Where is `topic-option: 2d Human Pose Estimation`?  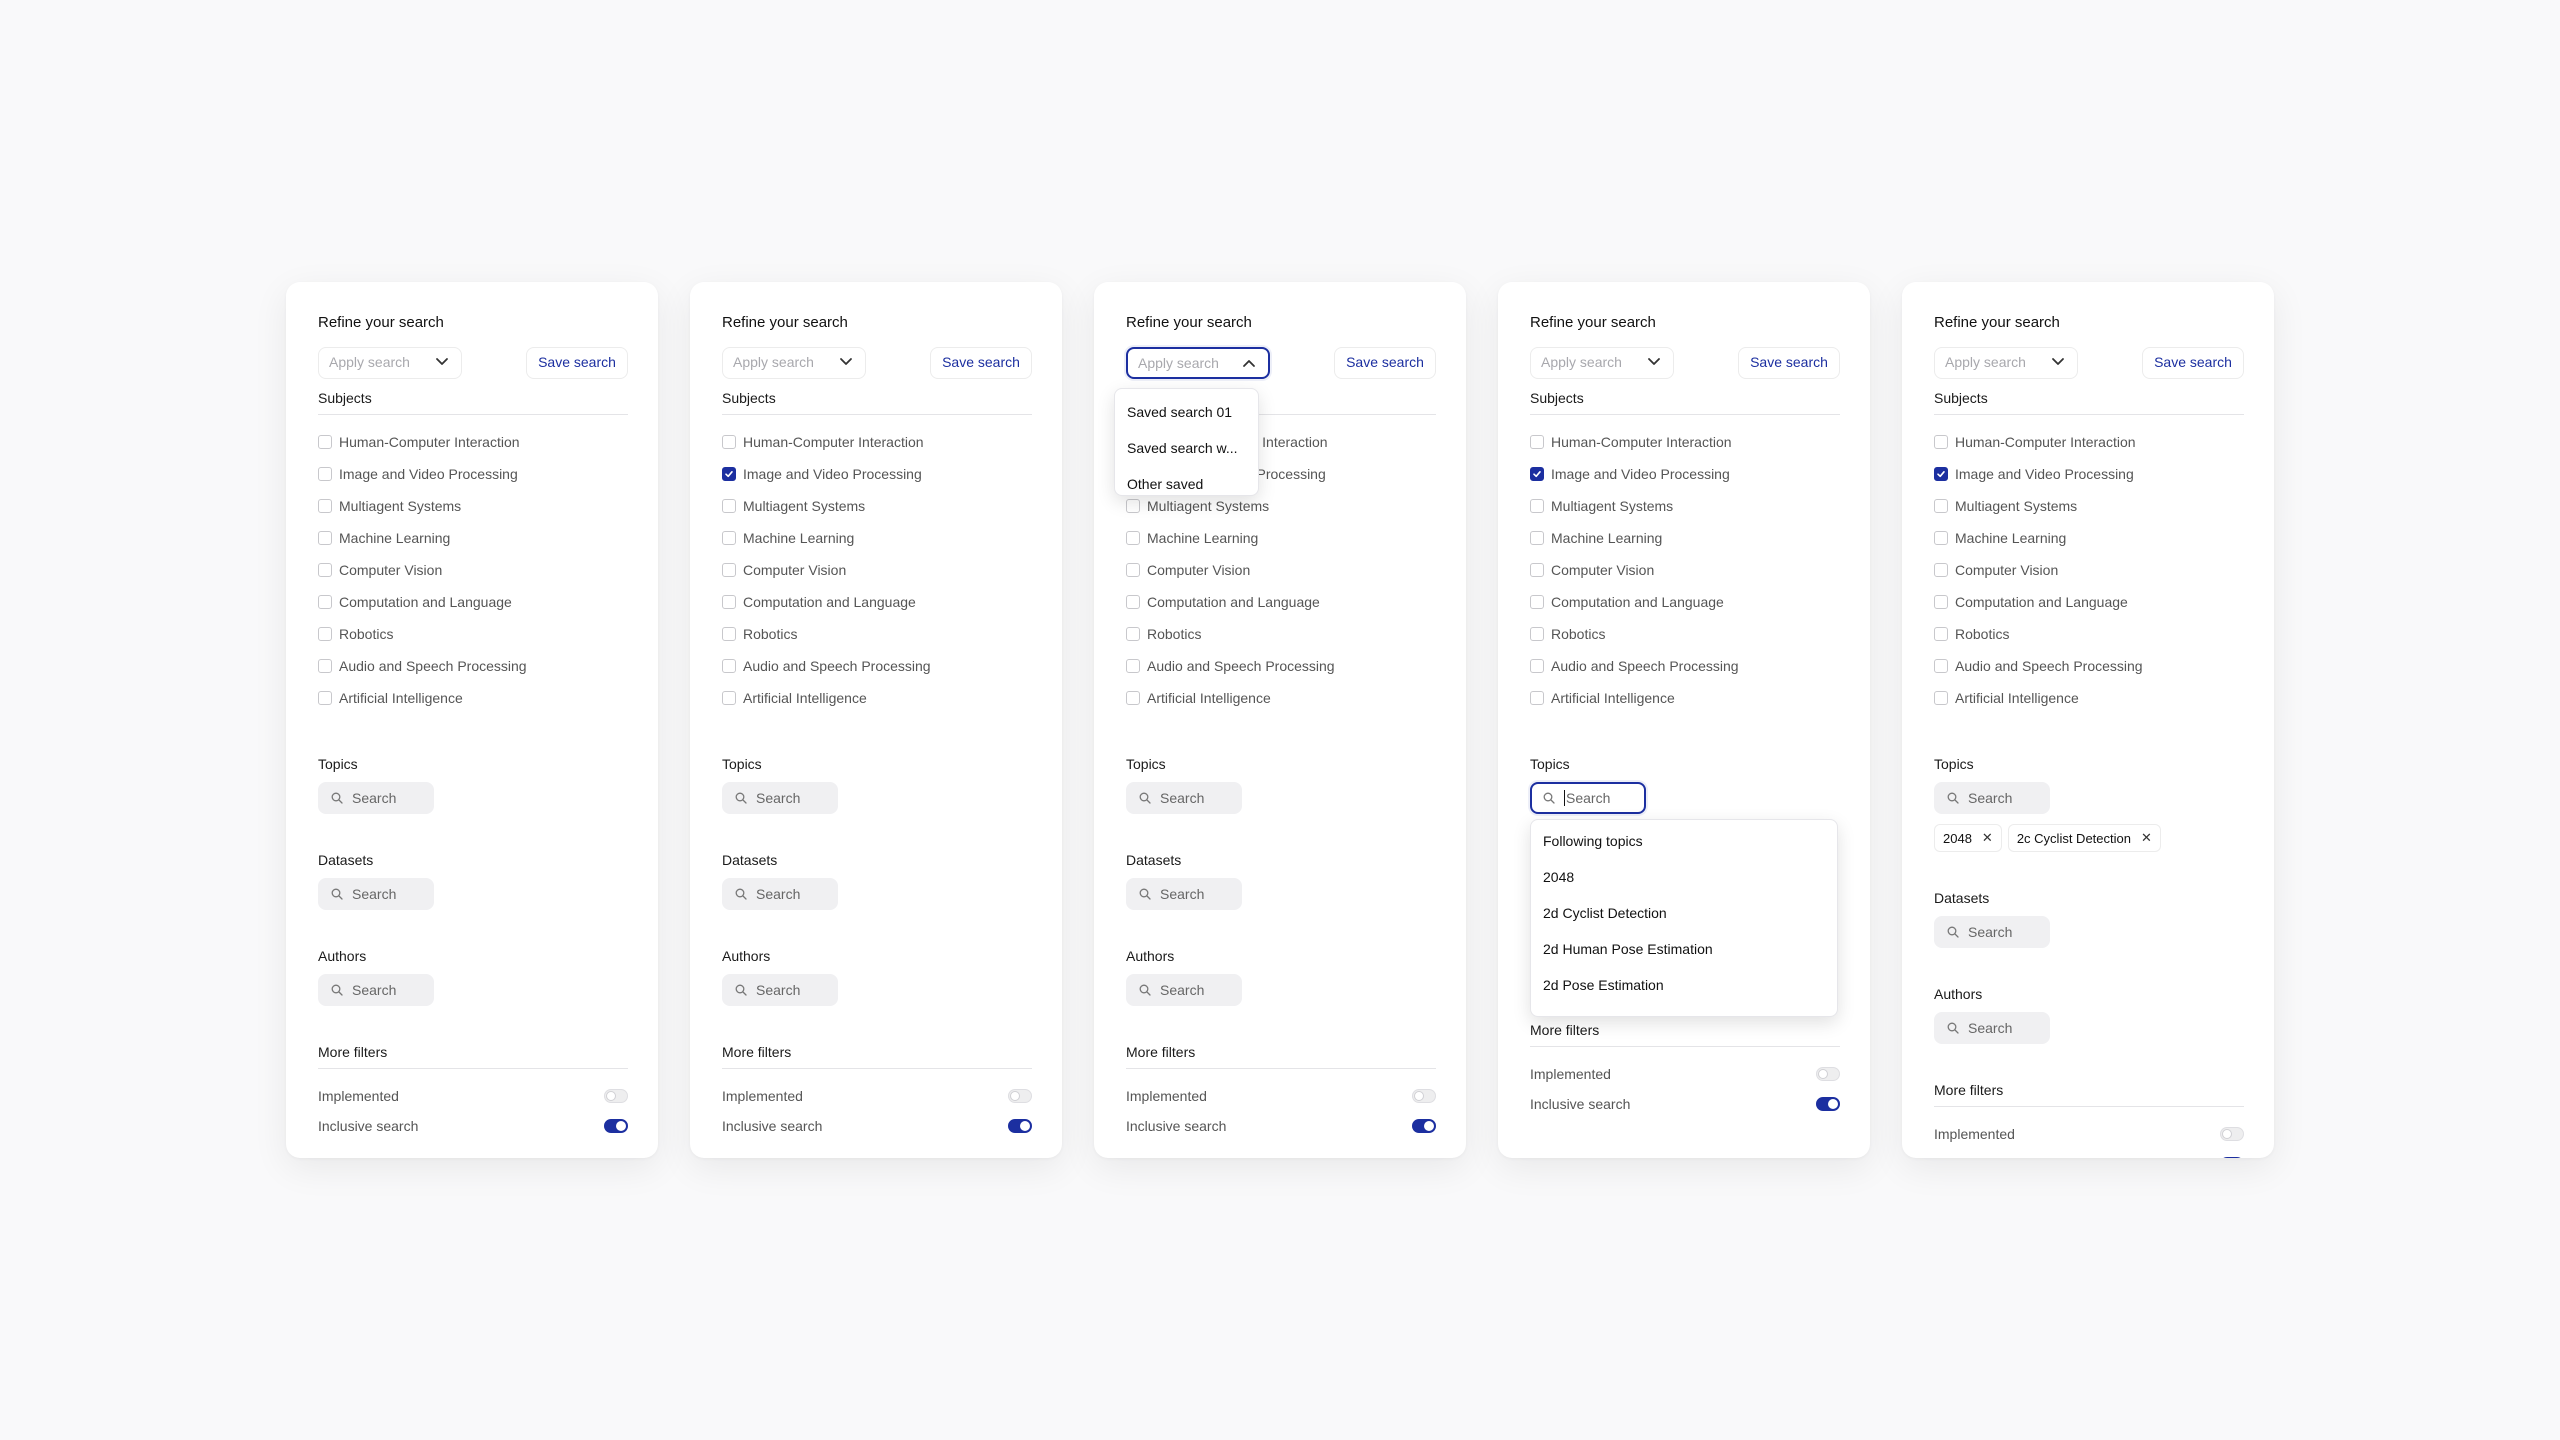
topic-option: 2d Human Pose Estimation is located at coordinates (1684, 949).